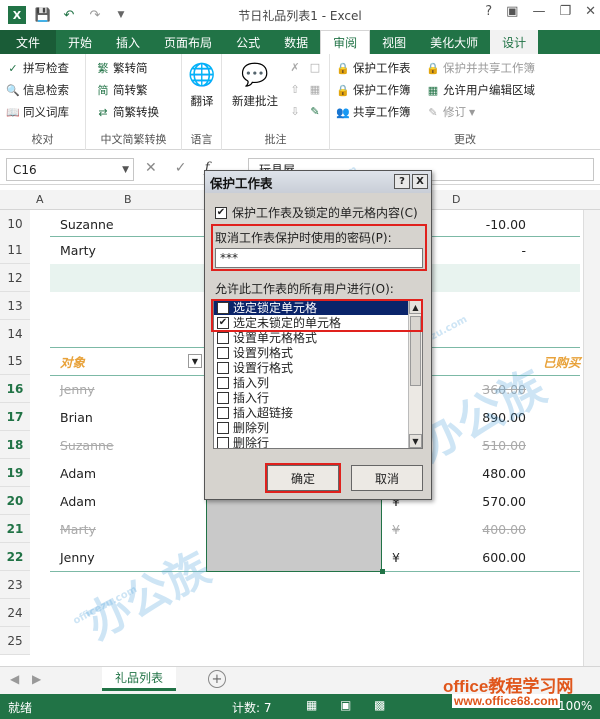  What do you see at coordinates (15, 306) in the screenshot?
I see `row-header: 13` at bounding box center [15, 306].